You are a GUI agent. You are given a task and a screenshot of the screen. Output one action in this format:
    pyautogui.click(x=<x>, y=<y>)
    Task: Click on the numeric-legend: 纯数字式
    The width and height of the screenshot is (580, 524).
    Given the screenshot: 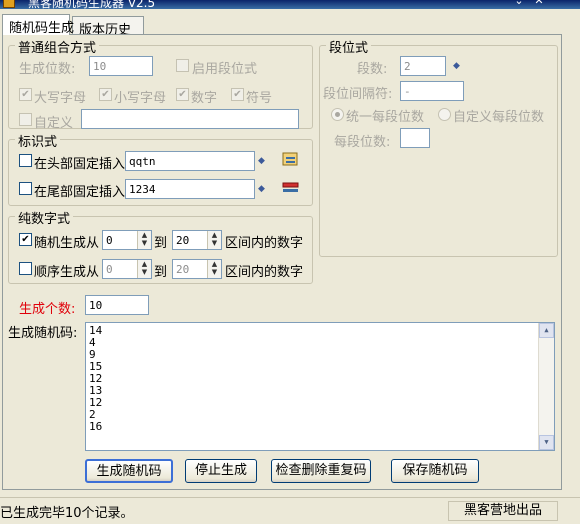 What is the action you would take?
    pyautogui.click(x=44, y=217)
    